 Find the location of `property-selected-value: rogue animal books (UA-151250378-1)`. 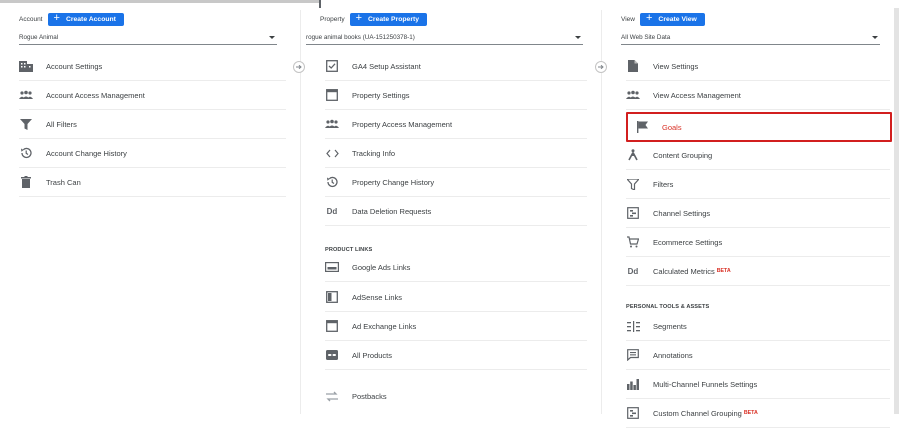

property-selected-value: rogue animal books (UA-151250378-1) is located at coordinates (360, 37).